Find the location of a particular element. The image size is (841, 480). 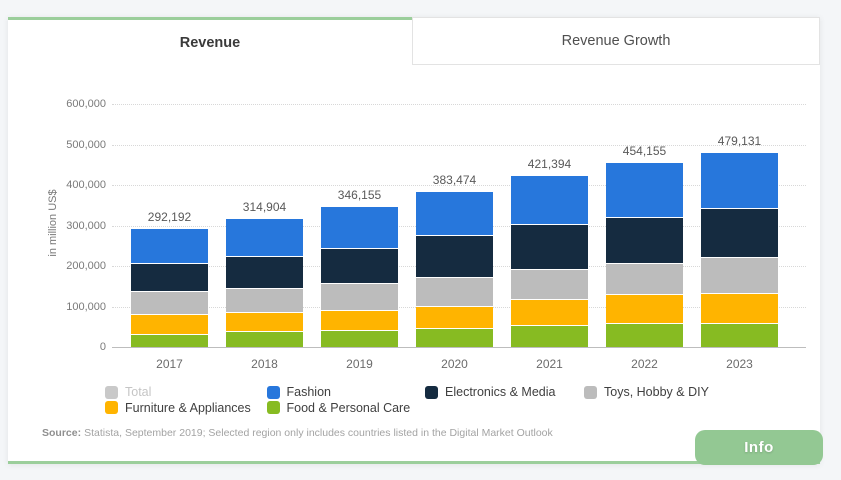

bar-2019 is located at coordinates (359, 276).